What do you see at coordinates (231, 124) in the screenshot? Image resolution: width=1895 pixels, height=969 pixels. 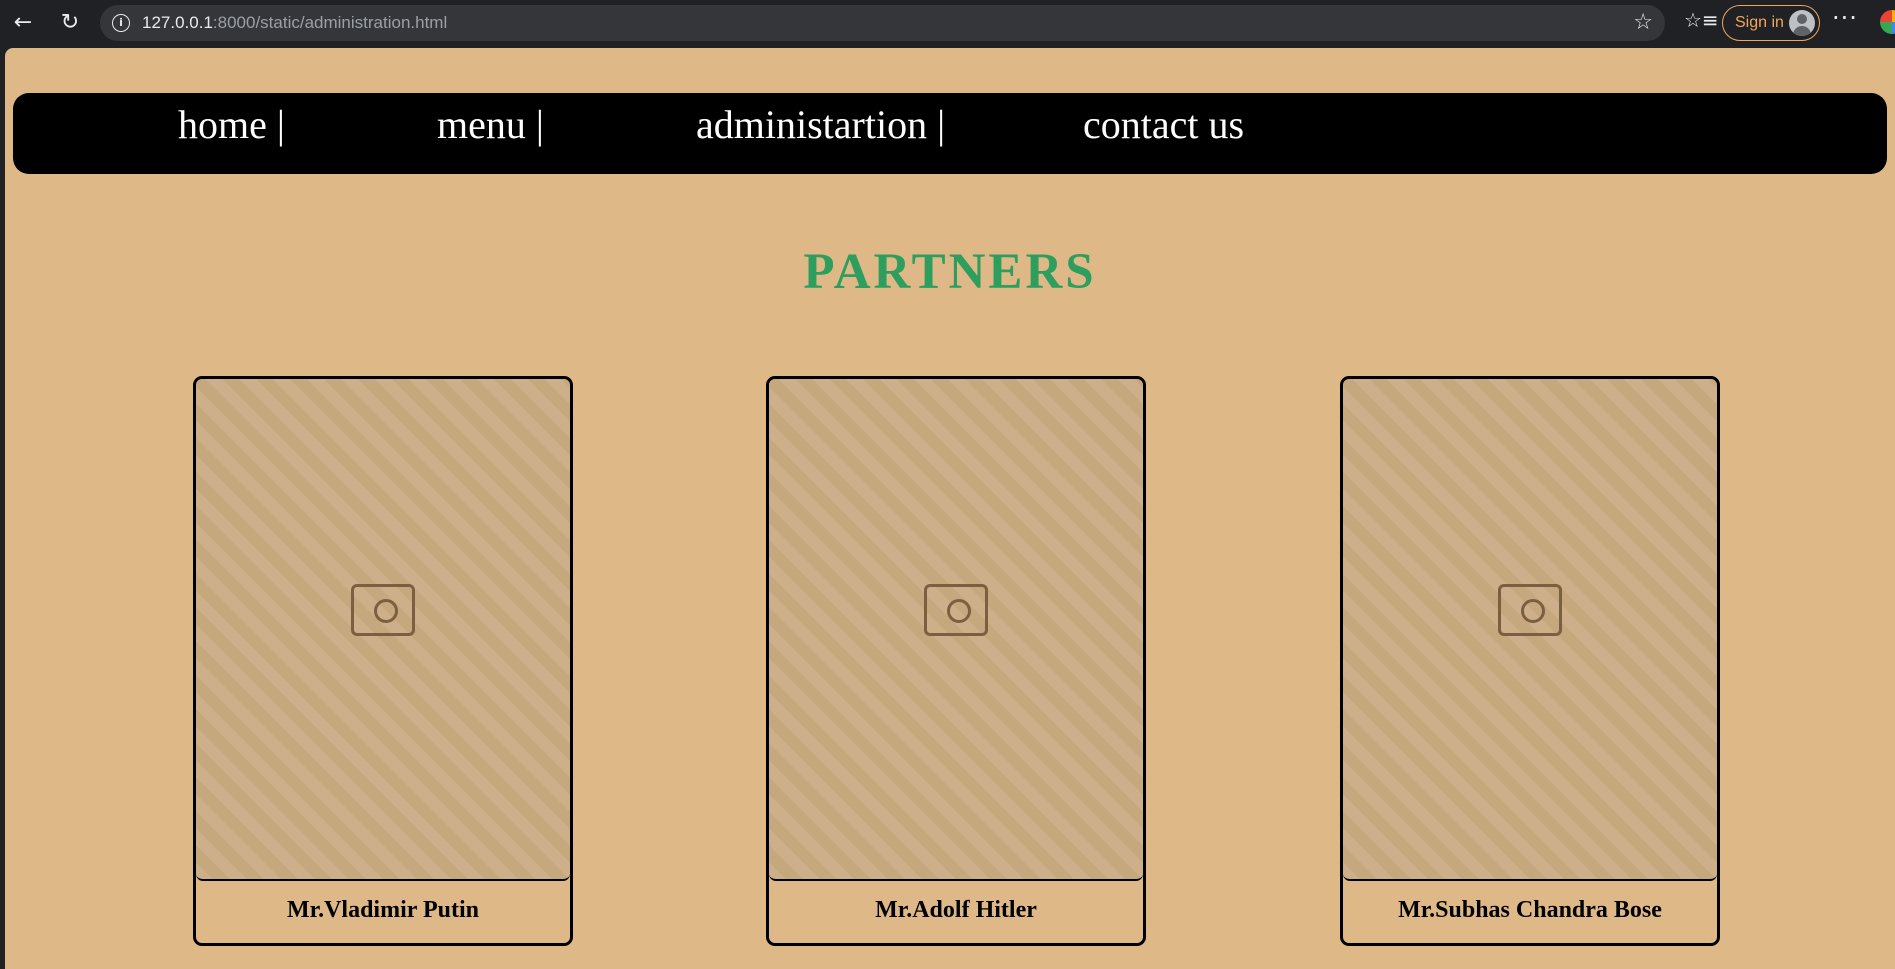 I see `nav-link-home: home |` at bounding box center [231, 124].